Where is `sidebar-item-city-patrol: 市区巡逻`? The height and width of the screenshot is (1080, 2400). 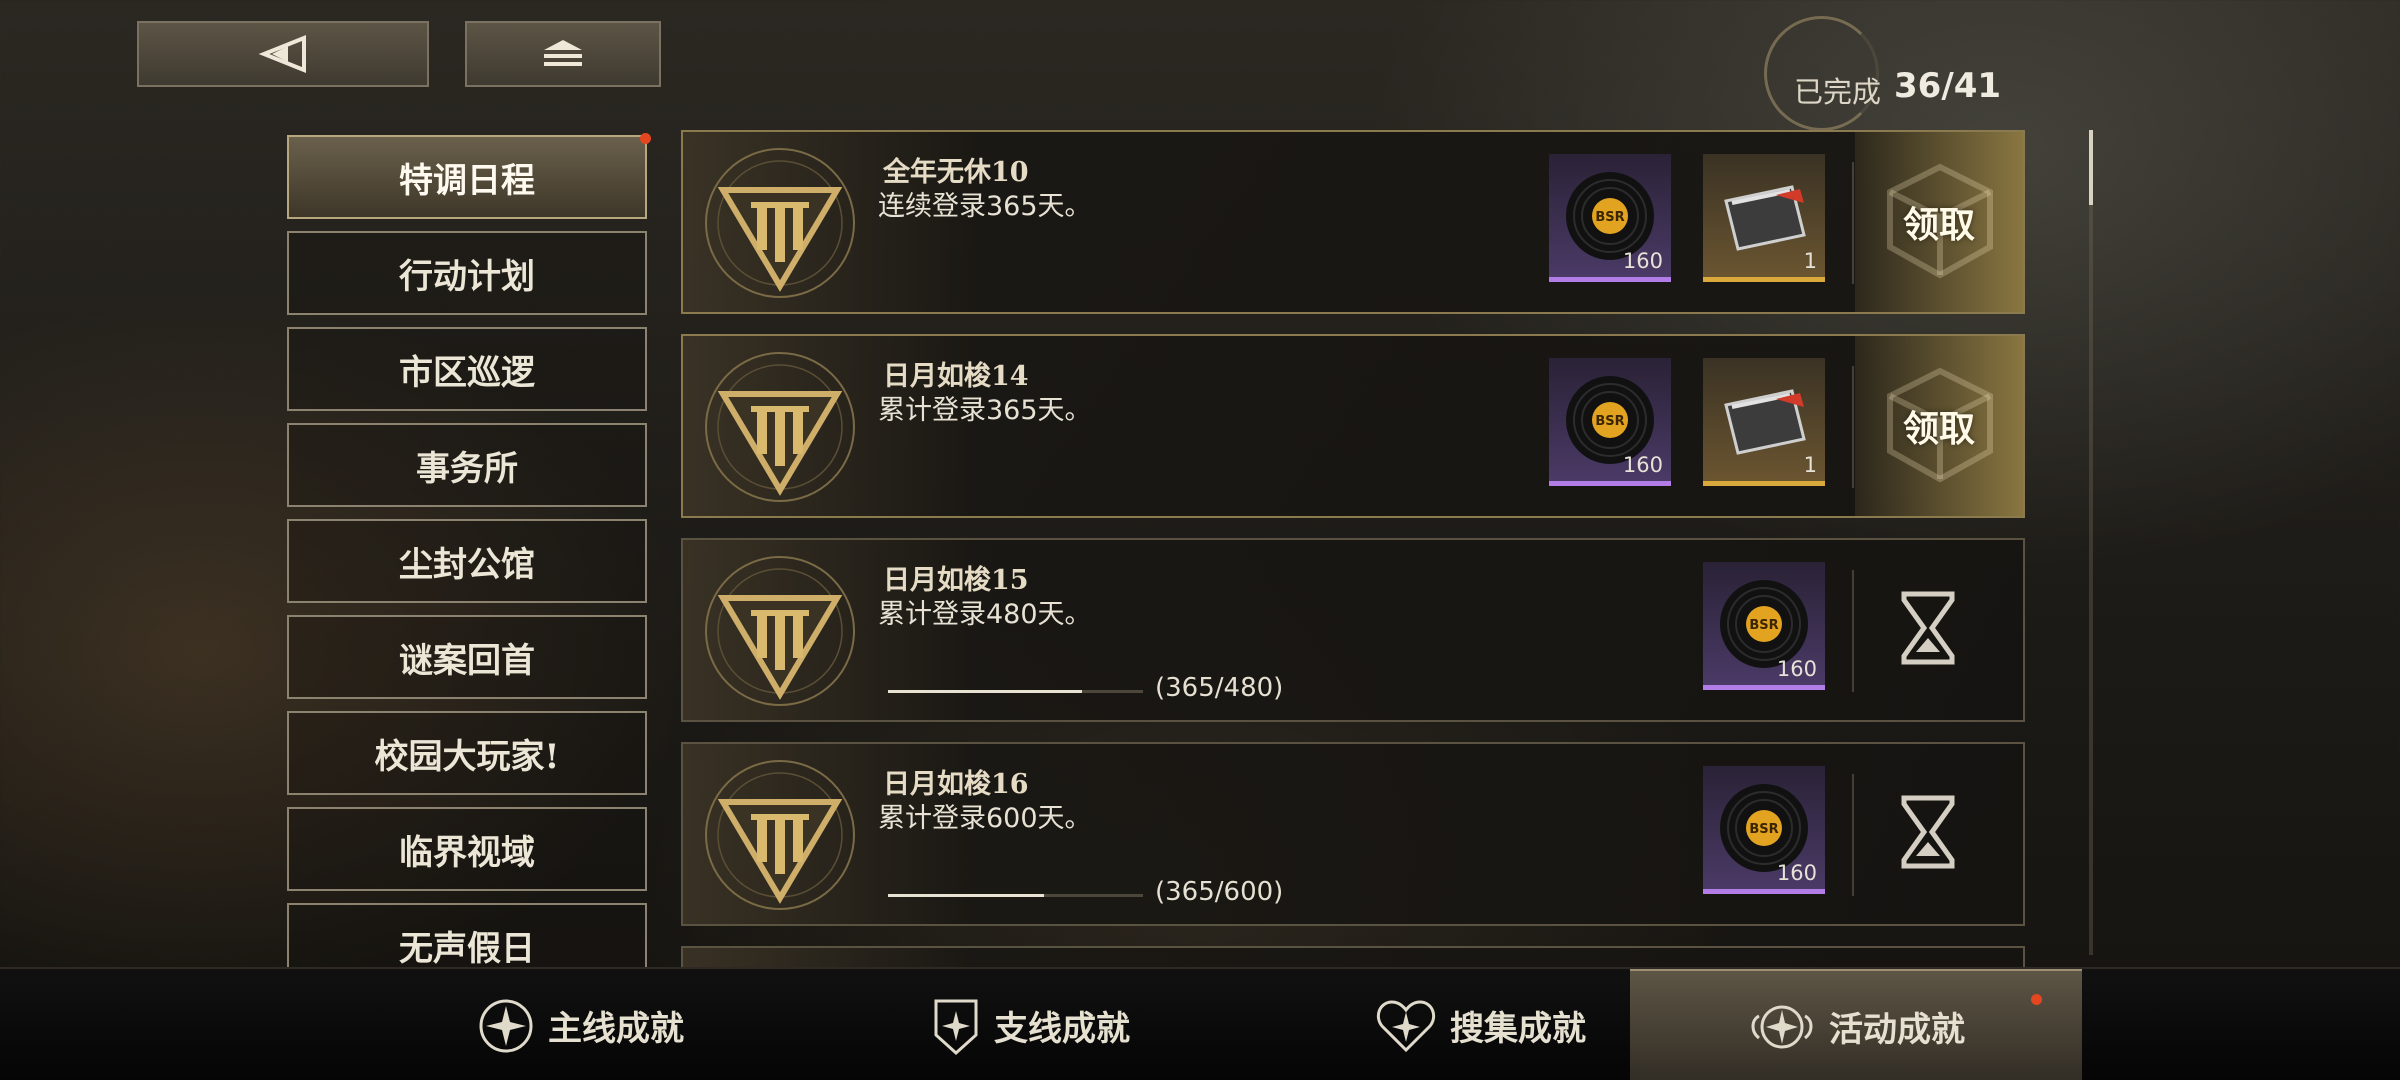
sidebar-item-city-patrol: 市区巡逻 is located at coordinates (467, 369).